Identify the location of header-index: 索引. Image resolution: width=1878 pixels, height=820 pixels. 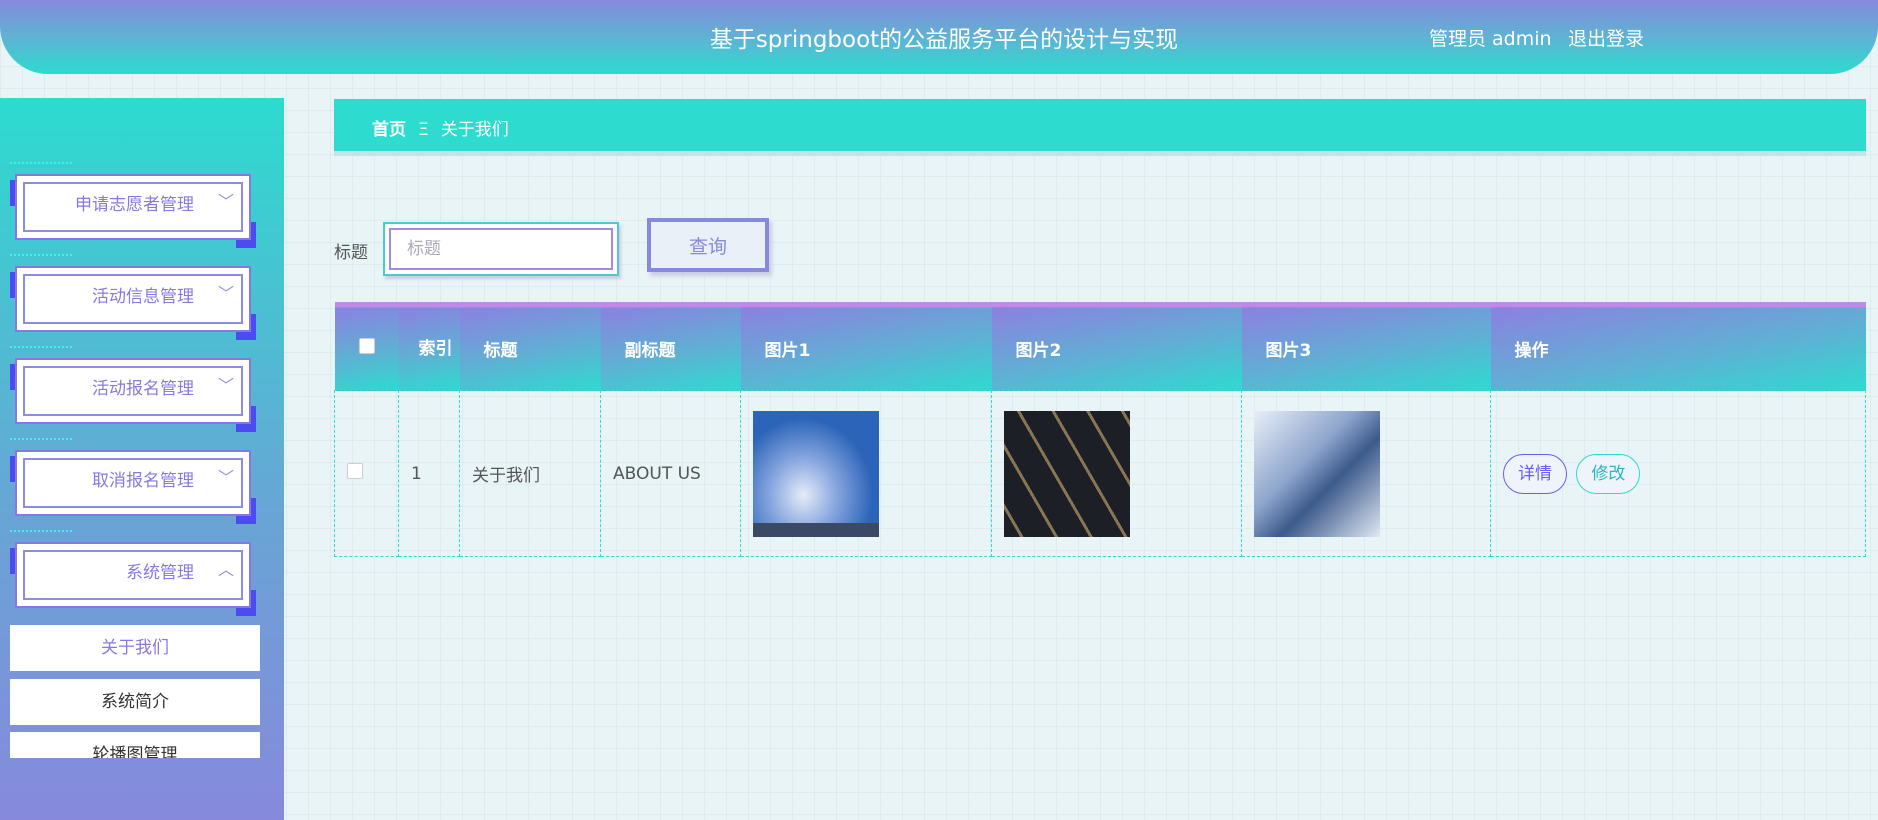
(429, 347).